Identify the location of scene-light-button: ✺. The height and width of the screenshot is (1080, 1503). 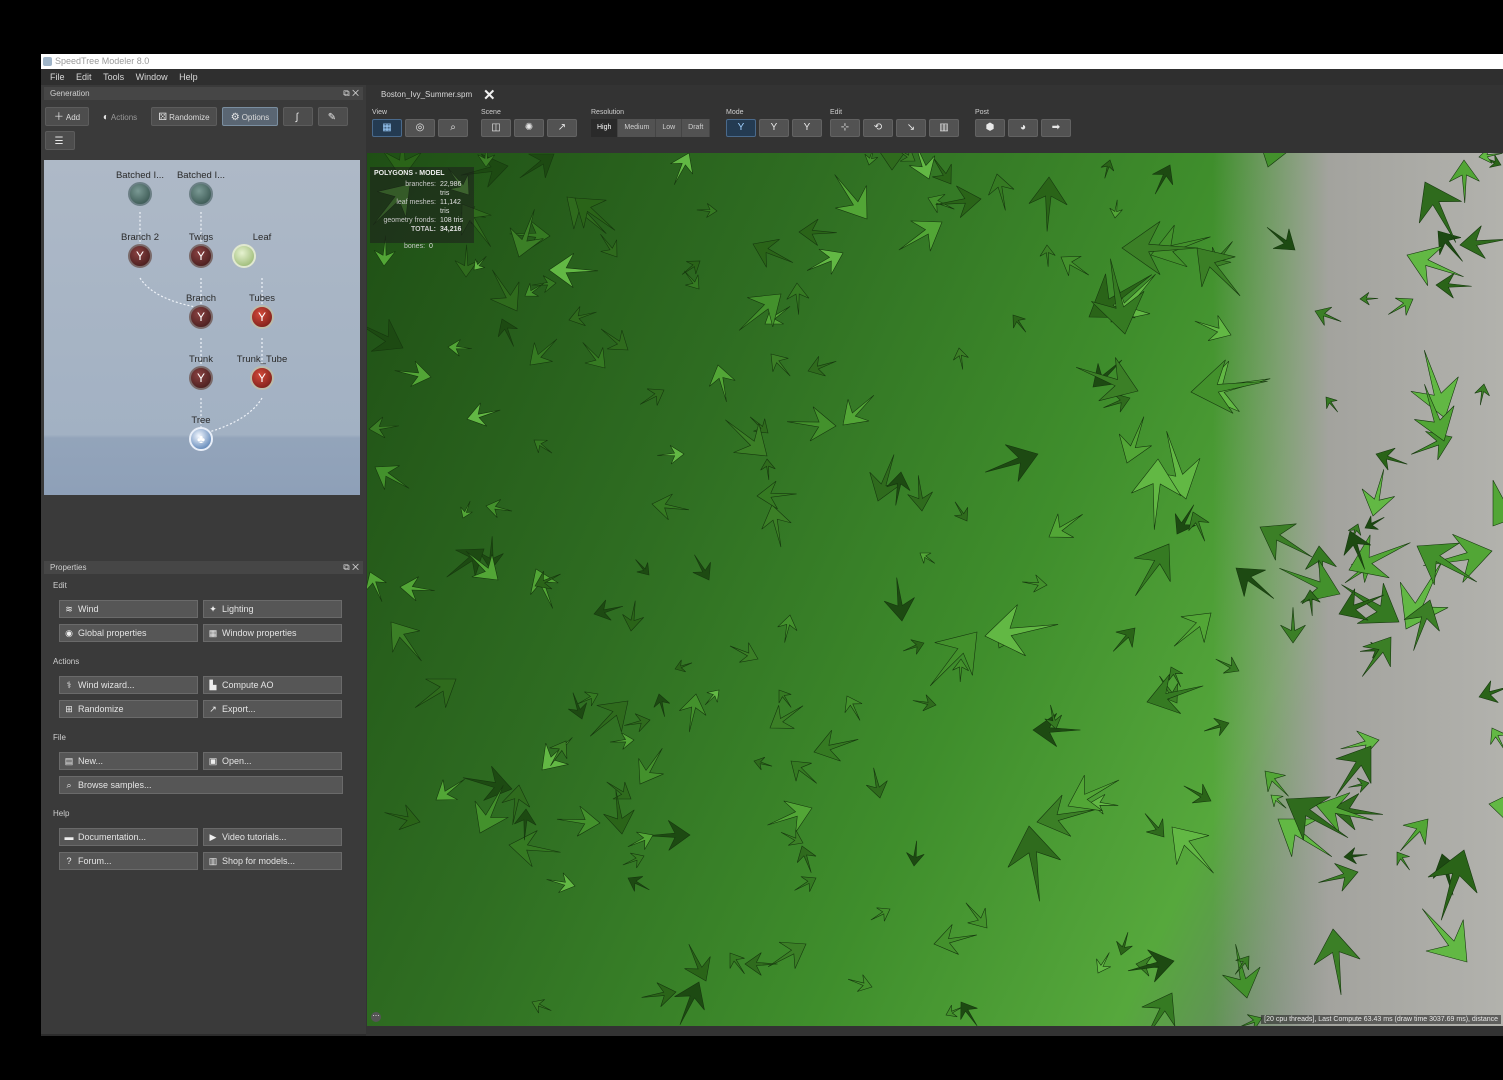
(529, 128).